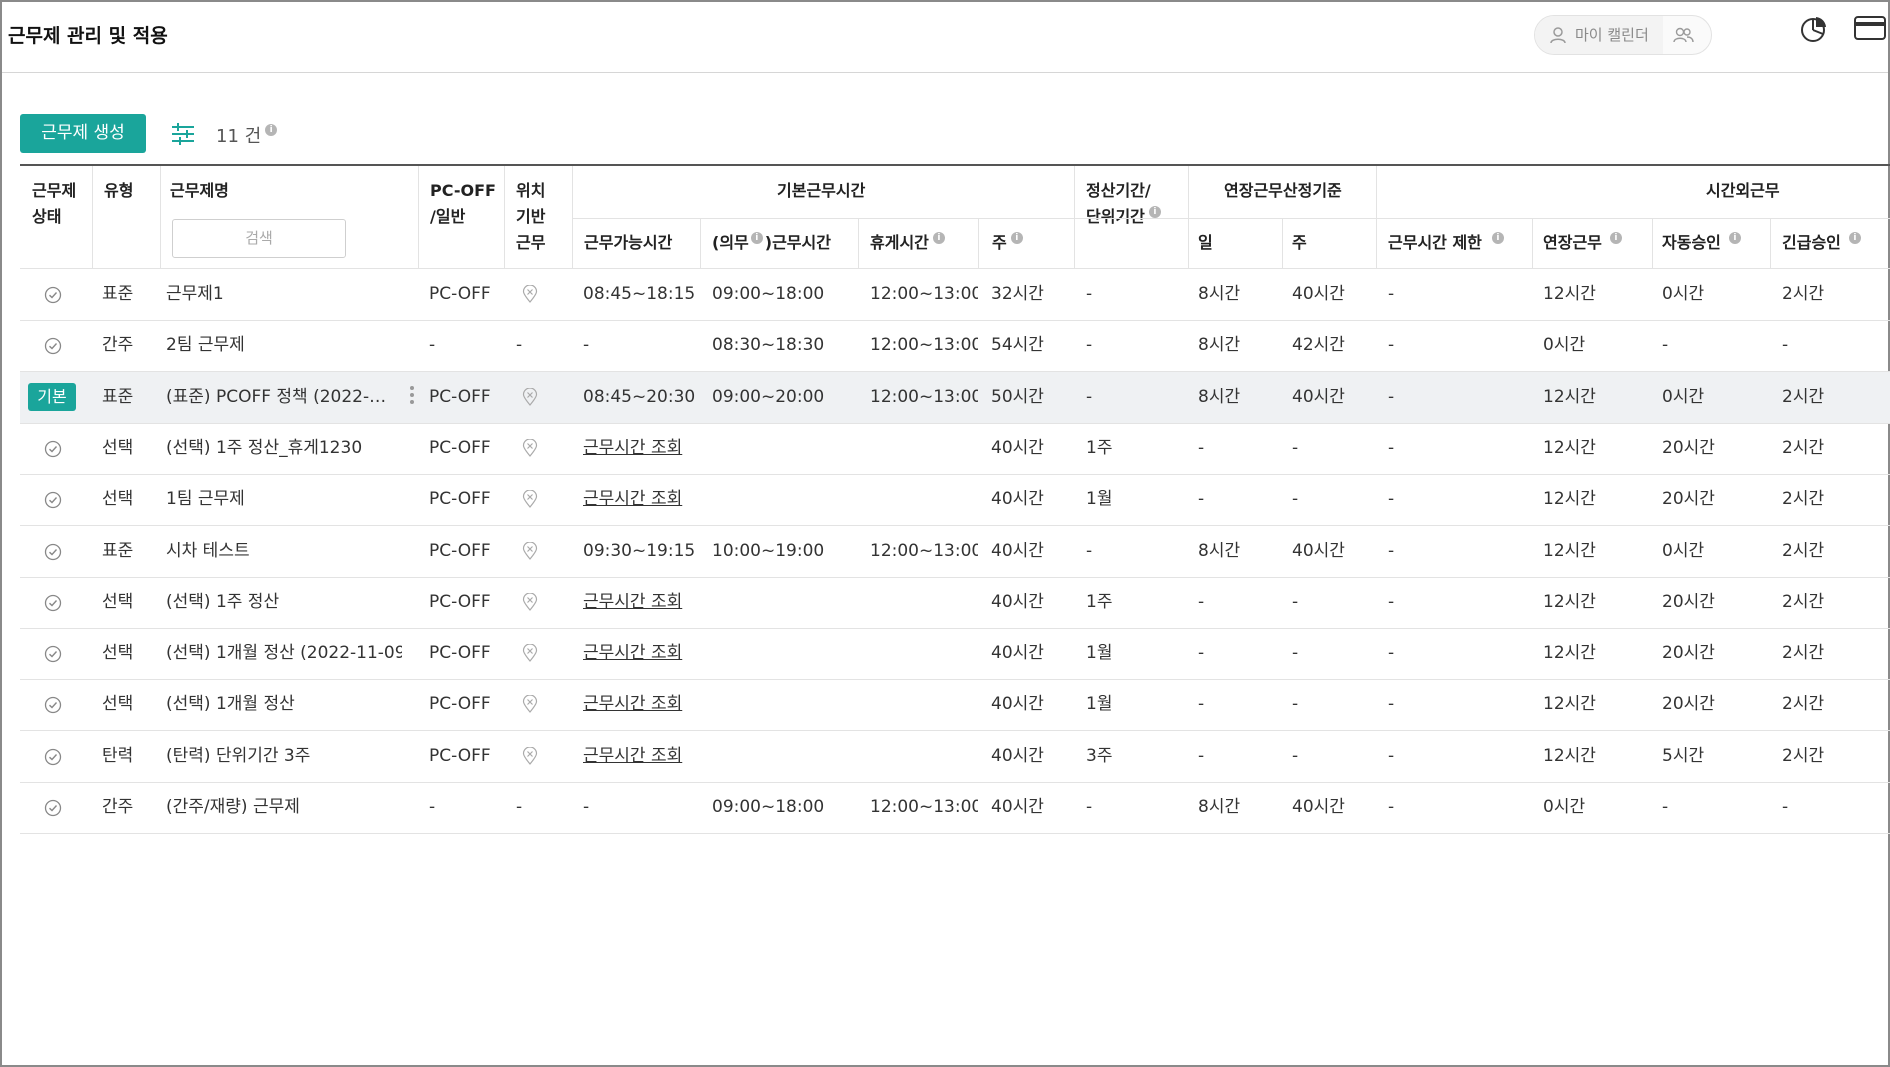 Image resolution: width=1890 pixels, height=1067 pixels. Describe the element at coordinates (924, 550) in the screenshot. I see `break-time-cell-text: 12:00~13:00` at that location.